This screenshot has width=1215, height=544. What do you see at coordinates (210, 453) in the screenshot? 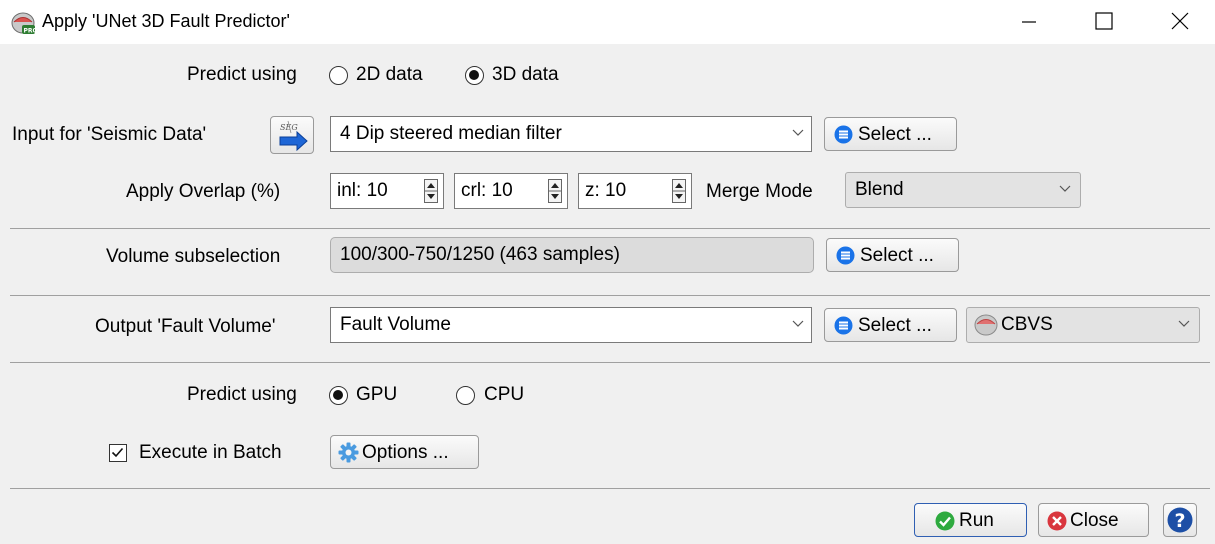
I see `execute-batch-label: Execute in Batch` at bounding box center [210, 453].